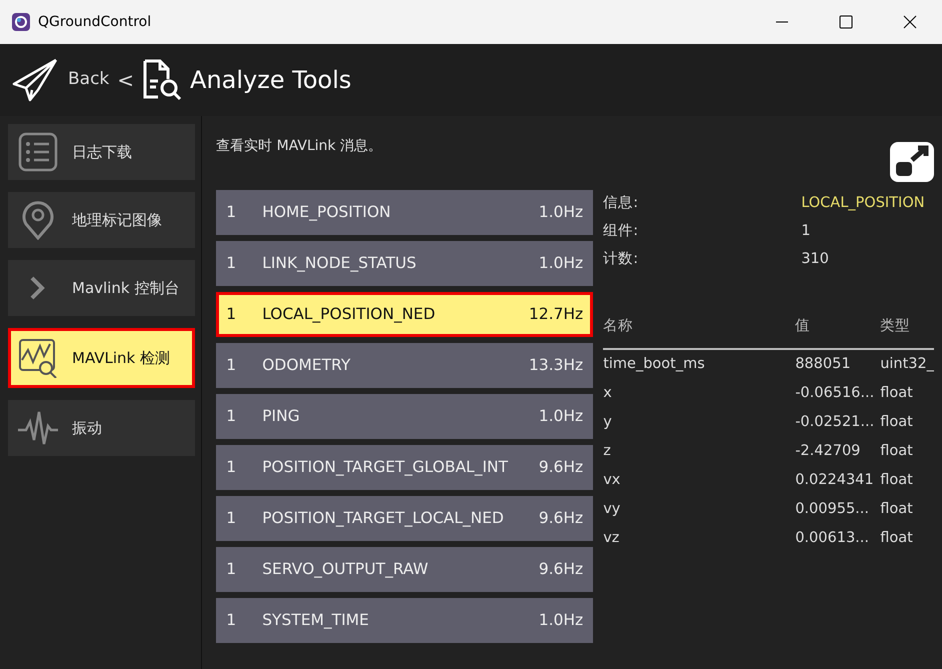 Image resolution: width=942 pixels, height=669 pixels. I want to click on field-value: 0.0224341, so click(835, 480).